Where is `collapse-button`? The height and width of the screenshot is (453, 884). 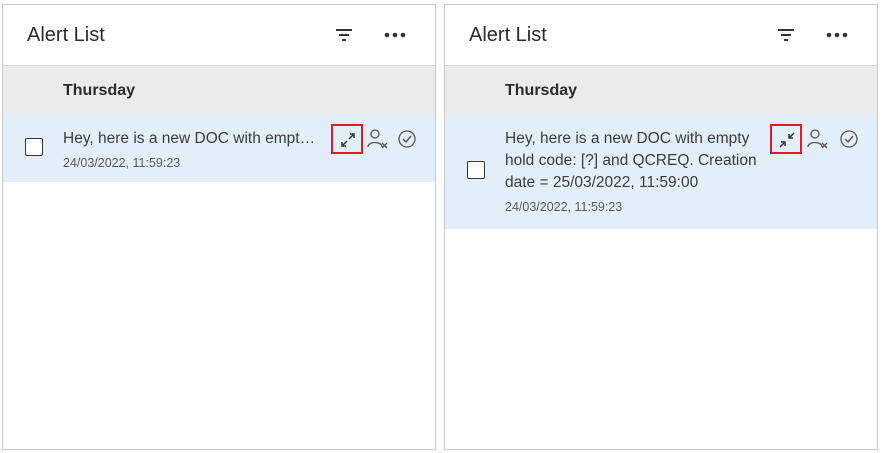 collapse-button is located at coordinates (786, 139).